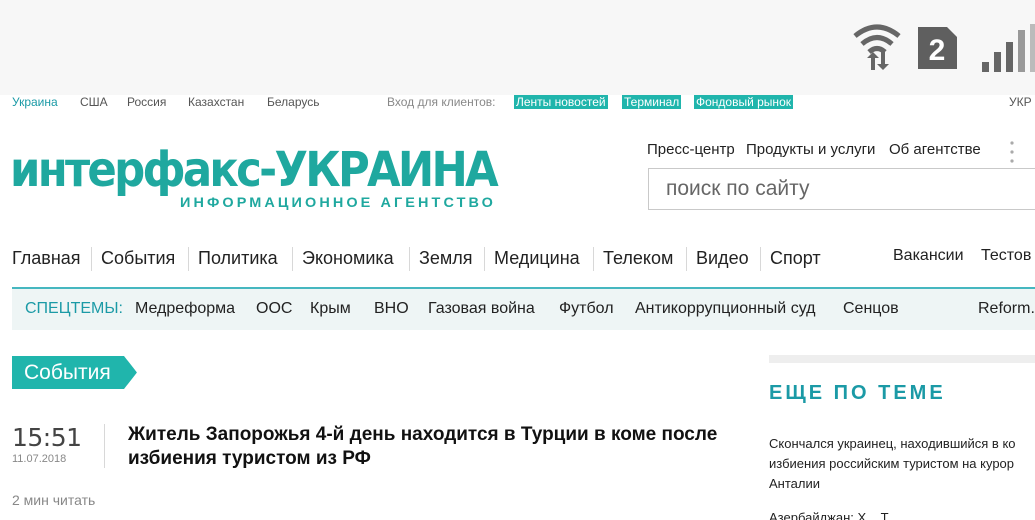 This screenshot has width=1035, height=520. I want to click on svg-text: ИНФОРМАЦИОННОЕ АГЕНТСТВО, so click(338, 202).